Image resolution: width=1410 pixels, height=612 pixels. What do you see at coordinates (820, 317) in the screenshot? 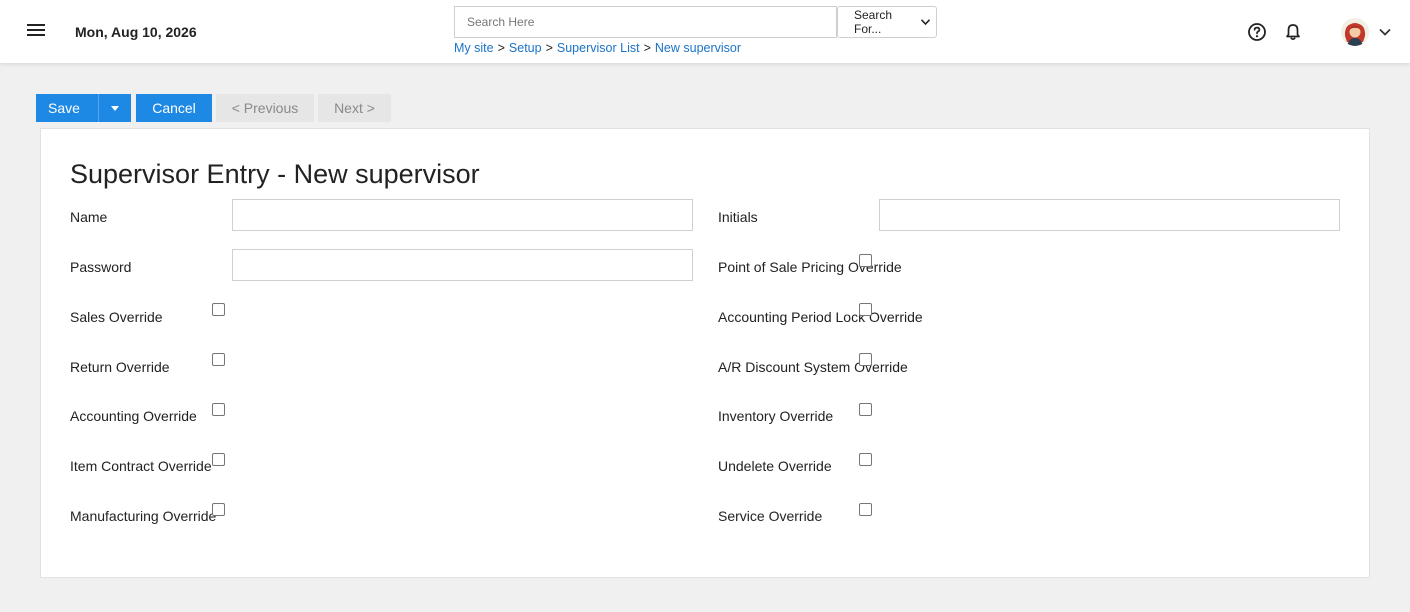
I see `checkbox-label-accounting-period-lock-override: Accounting Period Lock Override` at bounding box center [820, 317].